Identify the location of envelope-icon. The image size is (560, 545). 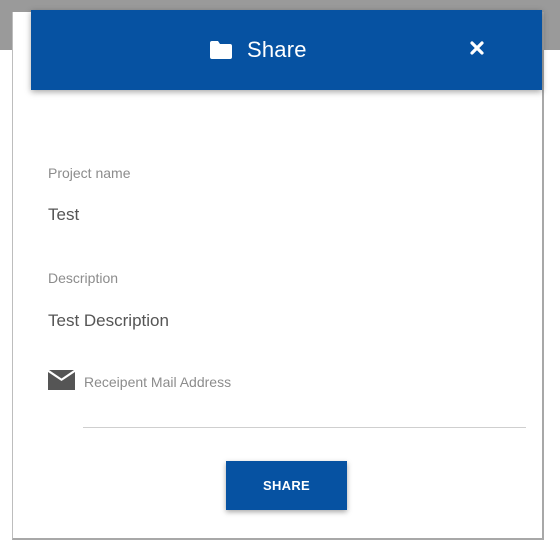
(61, 380).